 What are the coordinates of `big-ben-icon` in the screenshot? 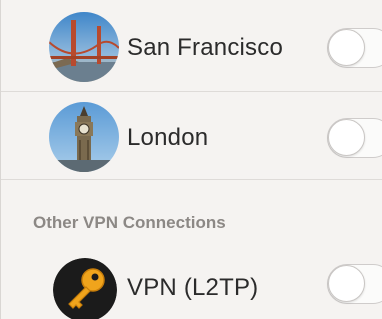 It's located at (84, 137).